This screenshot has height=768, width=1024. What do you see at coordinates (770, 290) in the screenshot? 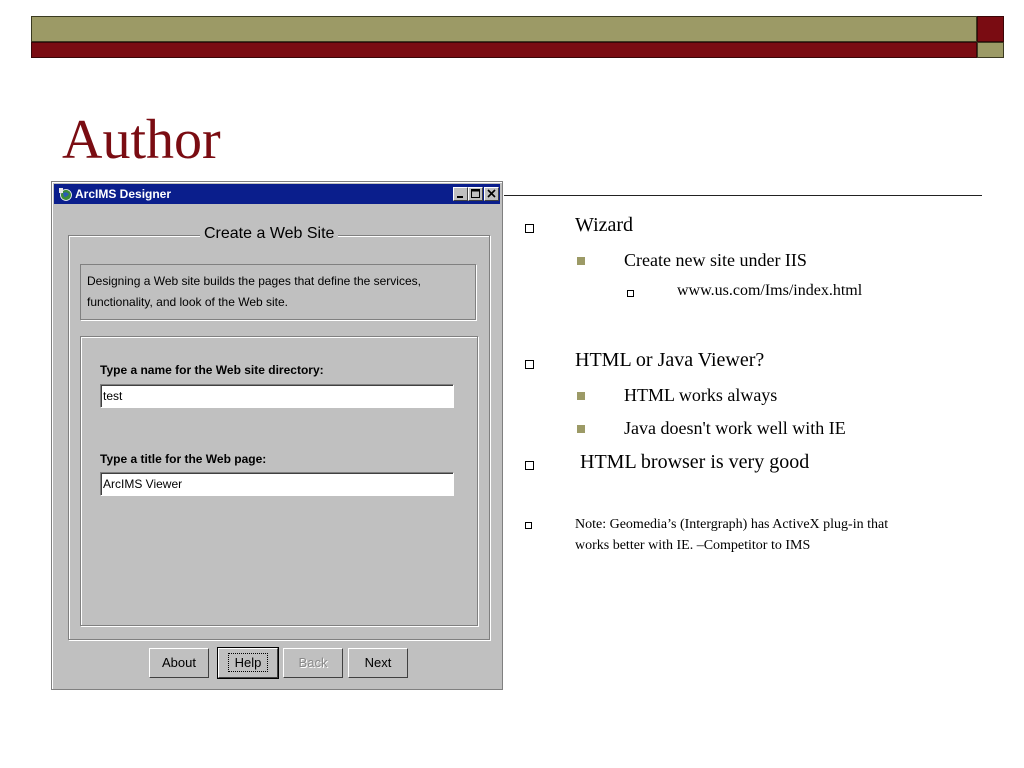
I see `bullet-url: www.us.com/Ims/index.html` at bounding box center [770, 290].